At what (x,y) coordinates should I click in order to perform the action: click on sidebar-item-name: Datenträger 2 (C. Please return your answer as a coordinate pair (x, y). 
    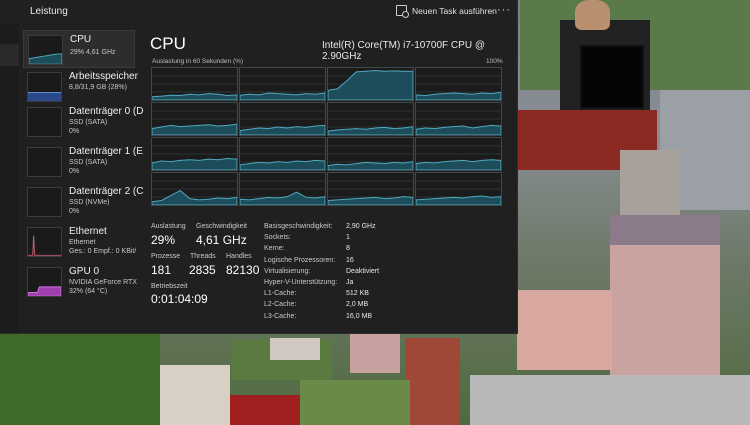
    Looking at the image, I should click on (106, 191).